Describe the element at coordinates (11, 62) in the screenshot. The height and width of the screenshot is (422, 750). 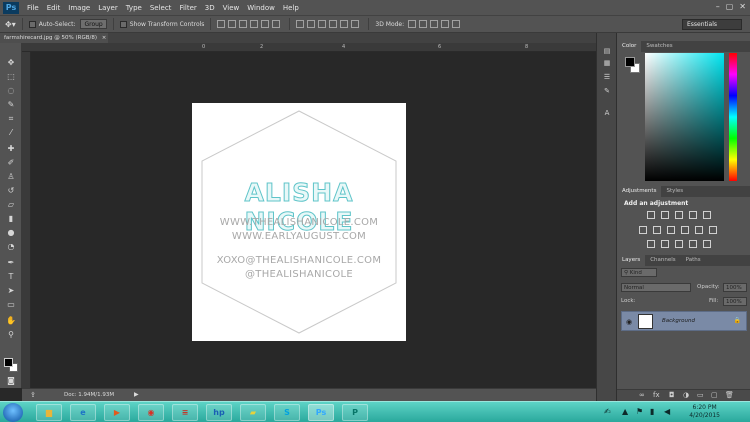
I see `move-tool-icon: ✥` at that location.